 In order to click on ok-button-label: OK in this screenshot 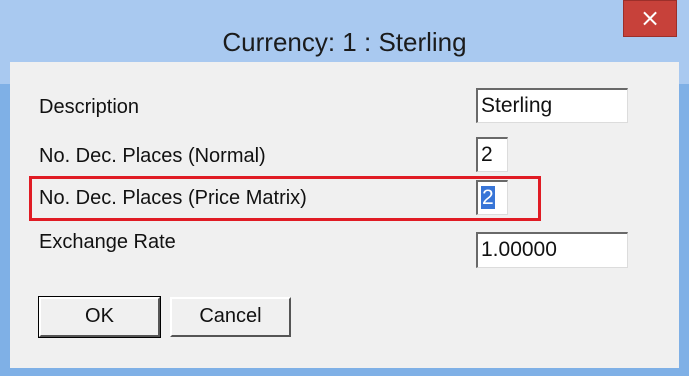, I will do `click(99, 316)`.